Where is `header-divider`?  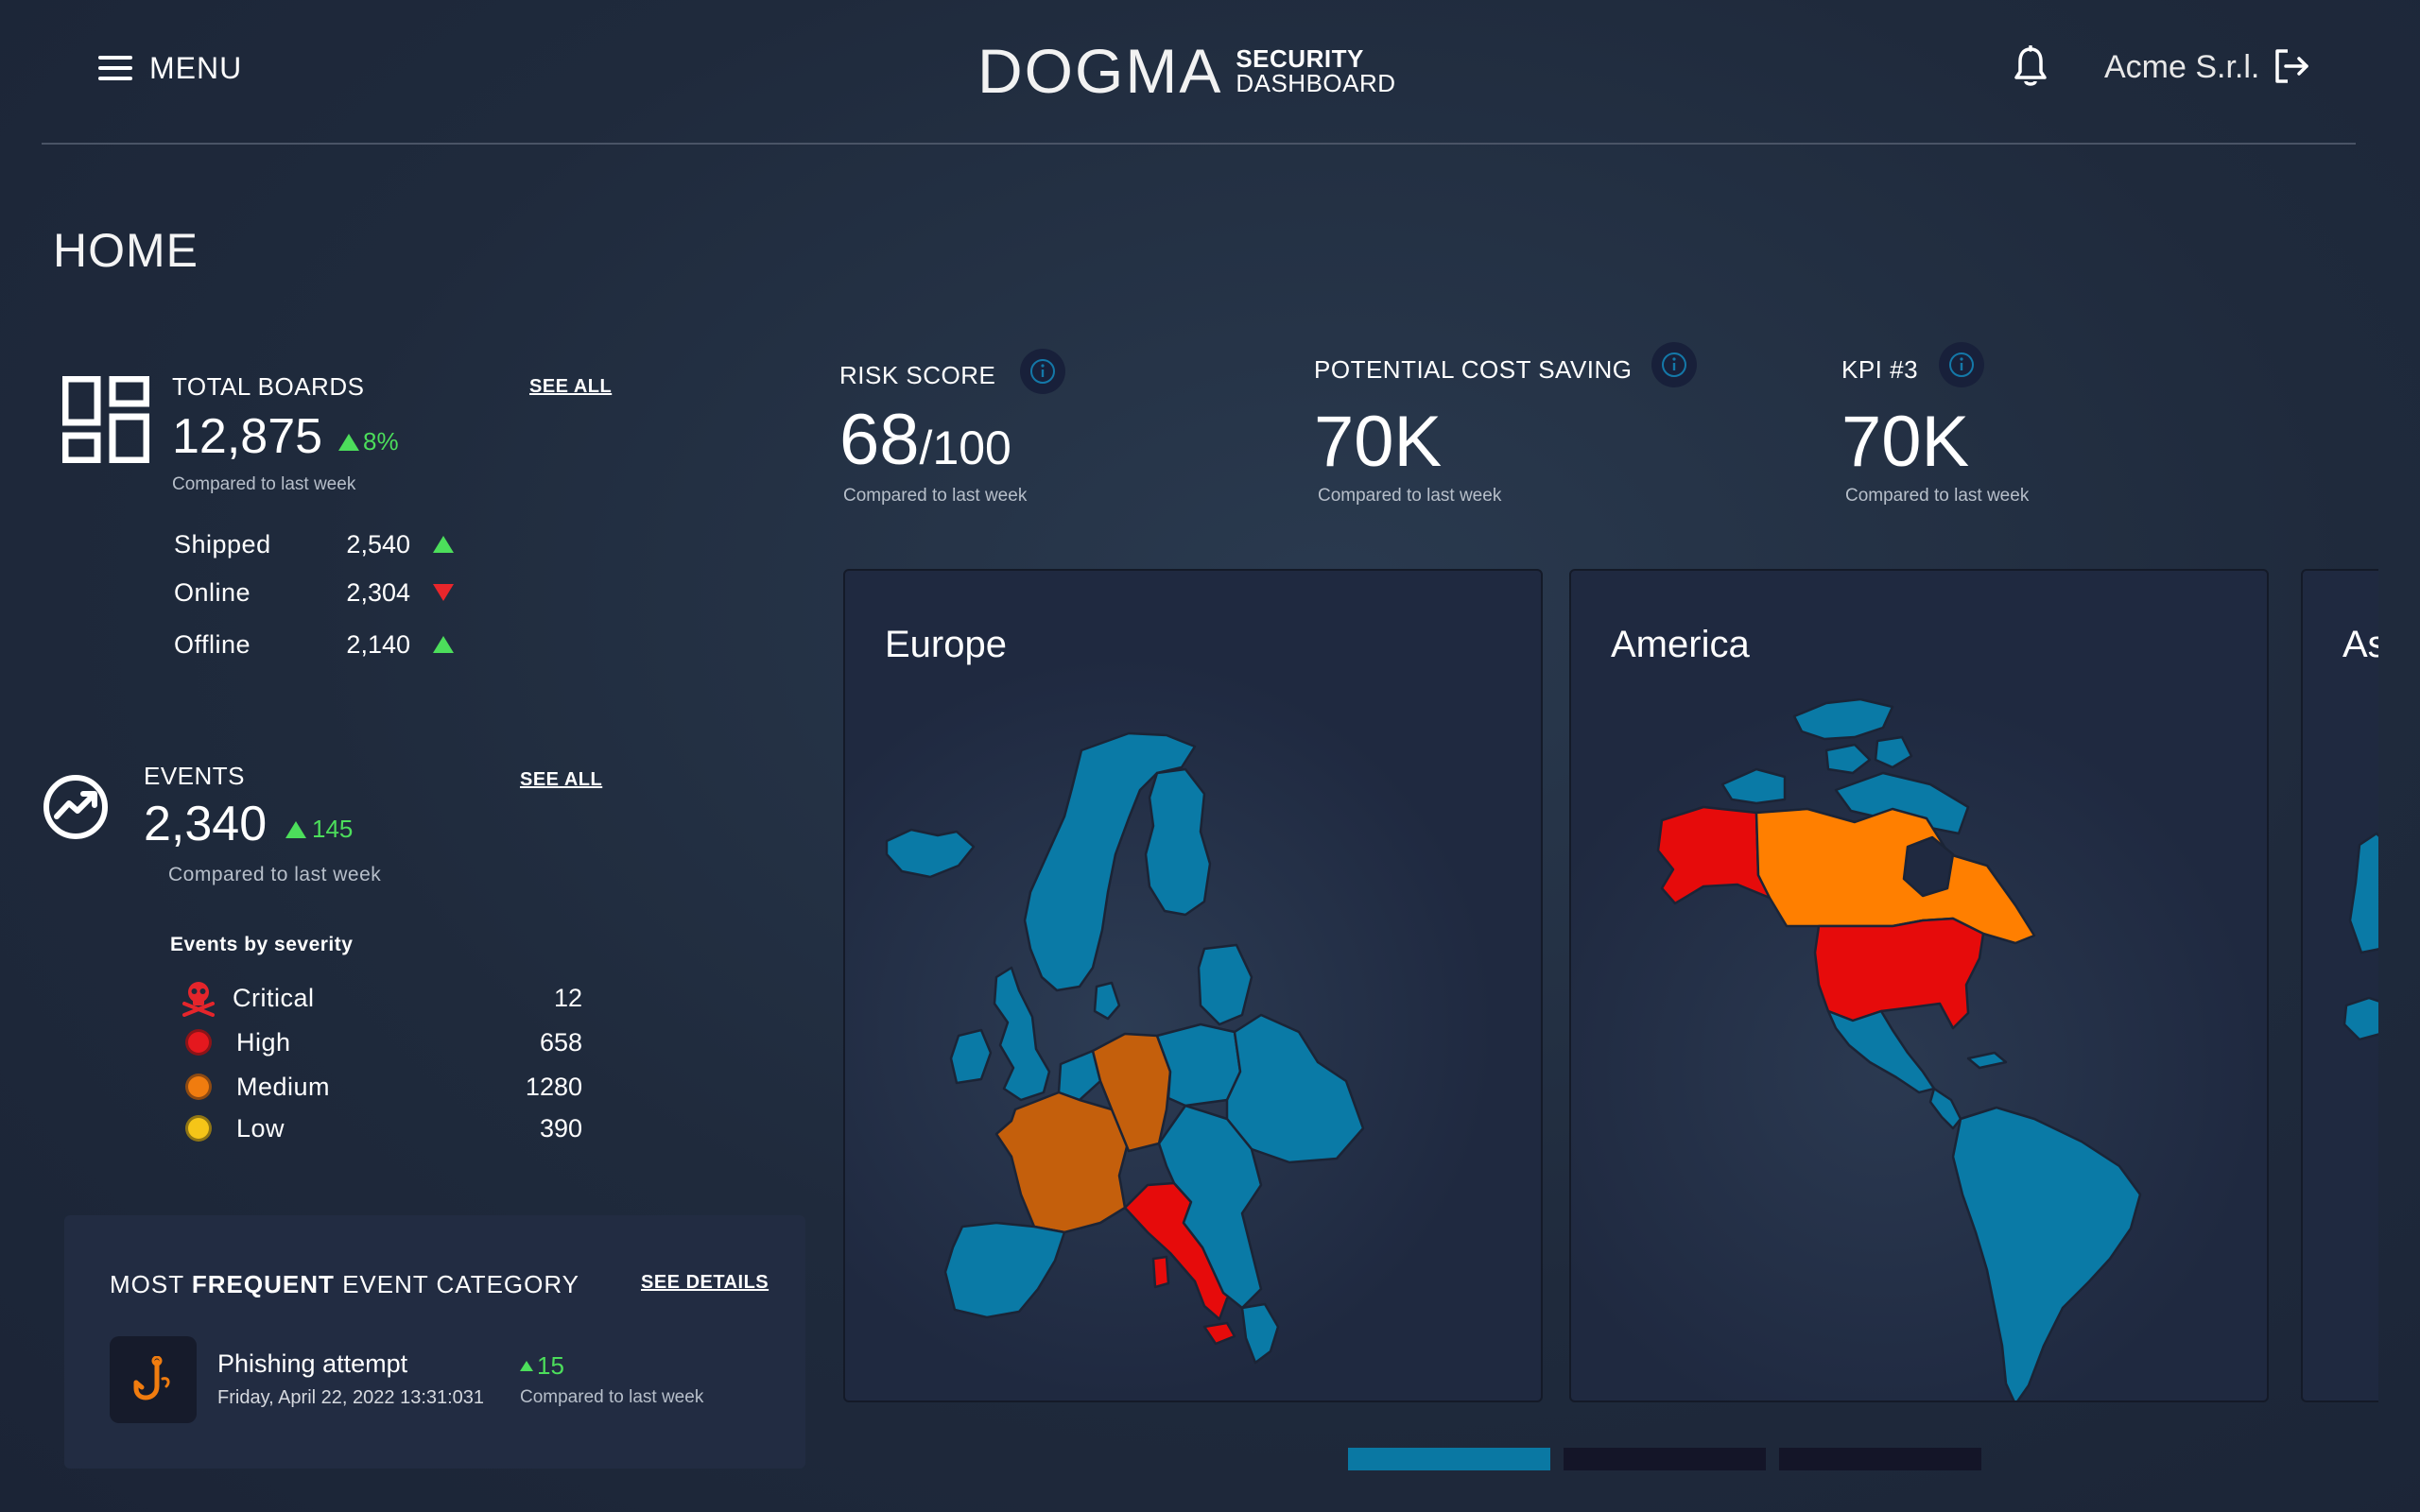 header-divider is located at coordinates (1199, 144).